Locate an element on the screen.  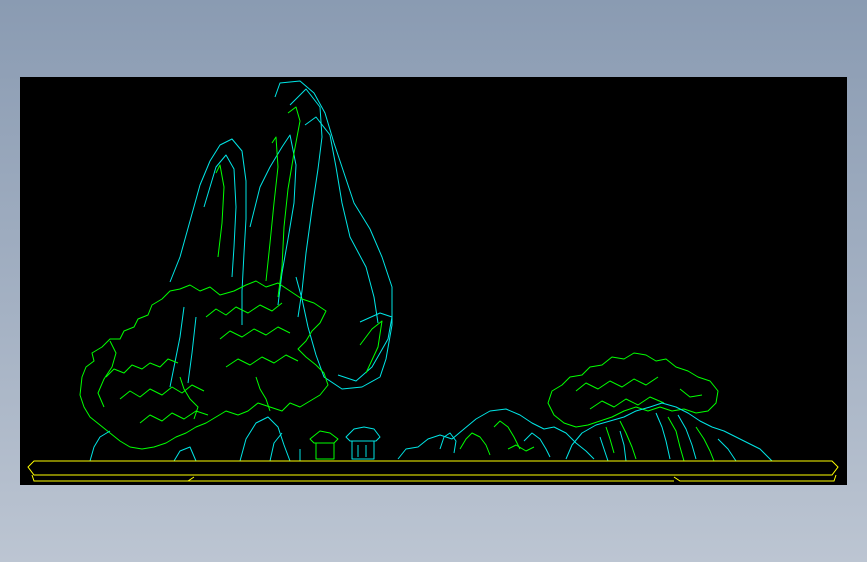
left-base-rocks is located at coordinates (190, 439).